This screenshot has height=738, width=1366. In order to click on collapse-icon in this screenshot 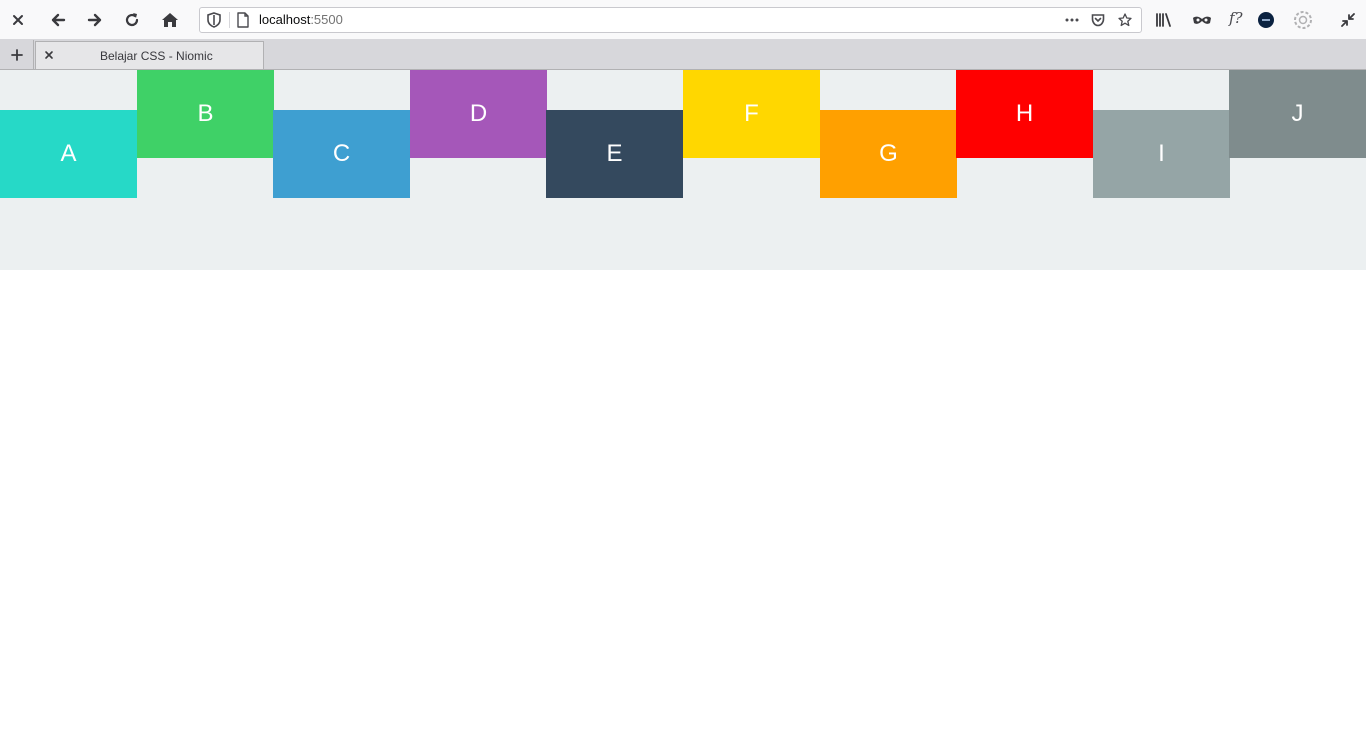, I will do `click(1348, 20)`.